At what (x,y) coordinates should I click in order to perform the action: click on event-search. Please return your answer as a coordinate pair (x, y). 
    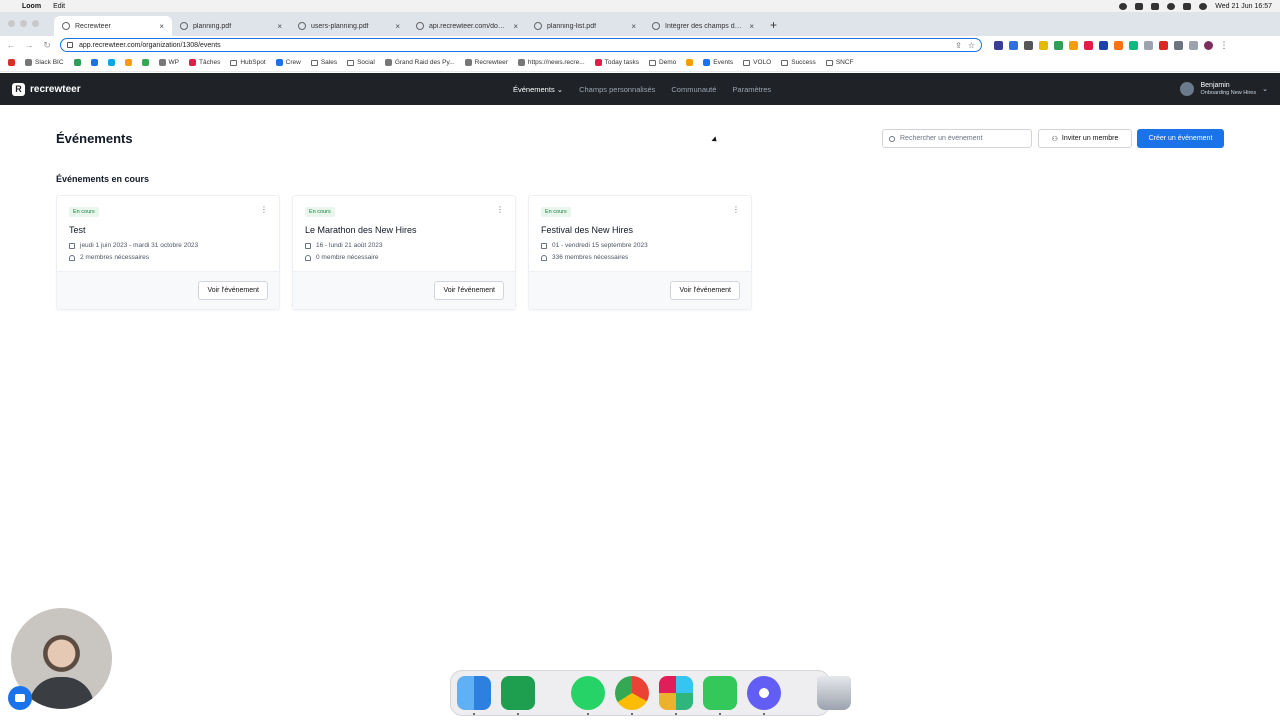
    Looking at the image, I should click on (957, 138).